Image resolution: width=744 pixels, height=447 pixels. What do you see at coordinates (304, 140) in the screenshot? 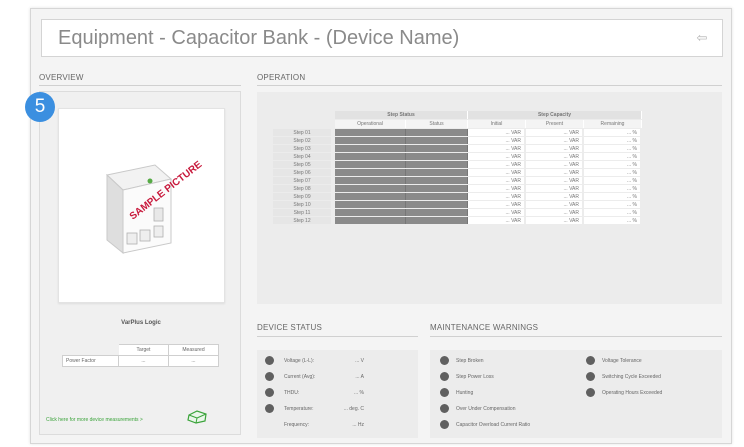
I see `step-label: Step 02` at bounding box center [304, 140].